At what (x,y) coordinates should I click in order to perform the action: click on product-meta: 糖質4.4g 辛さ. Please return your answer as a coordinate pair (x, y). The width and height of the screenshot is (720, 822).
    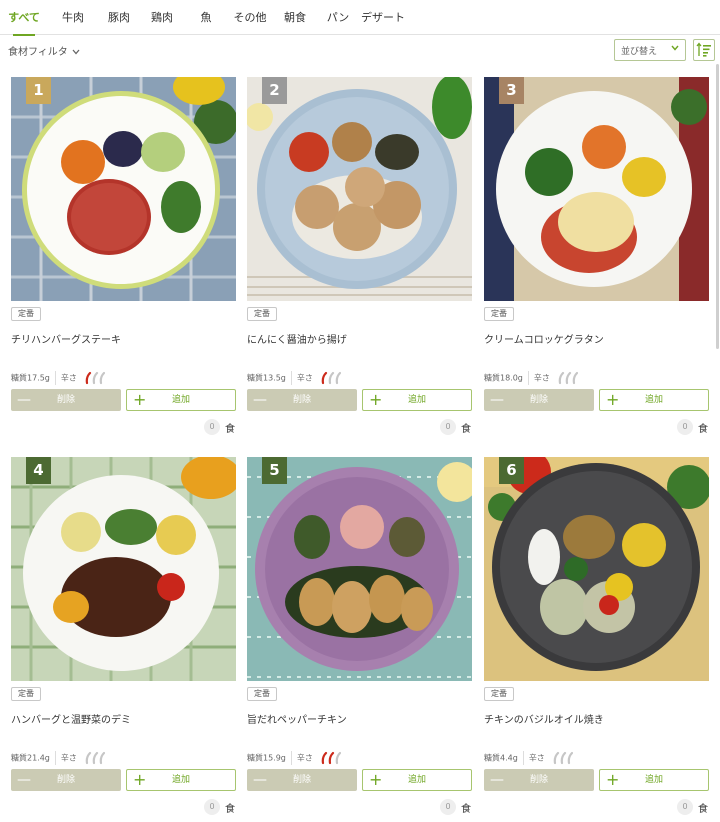
    Looking at the image, I should click on (529, 758).